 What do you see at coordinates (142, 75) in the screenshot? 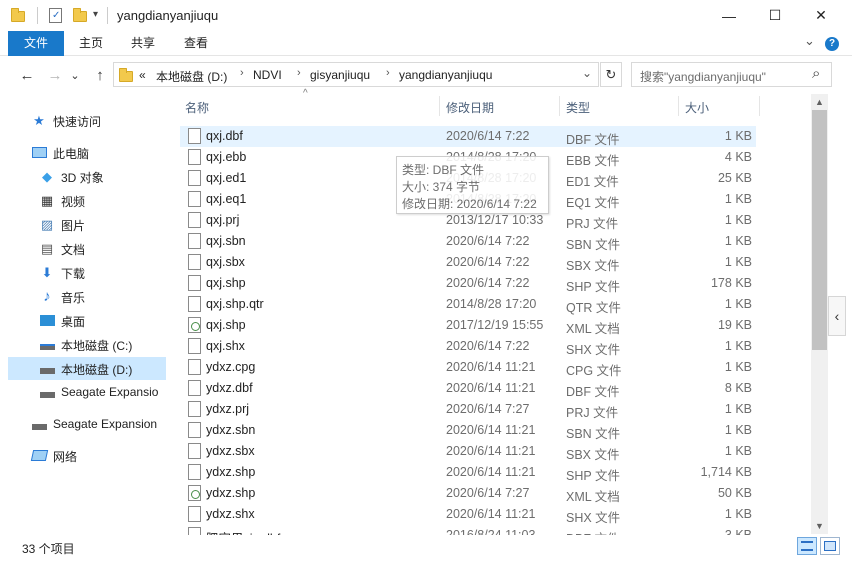
I see `breadcrumb-overflow: «` at bounding box center [142, 75].